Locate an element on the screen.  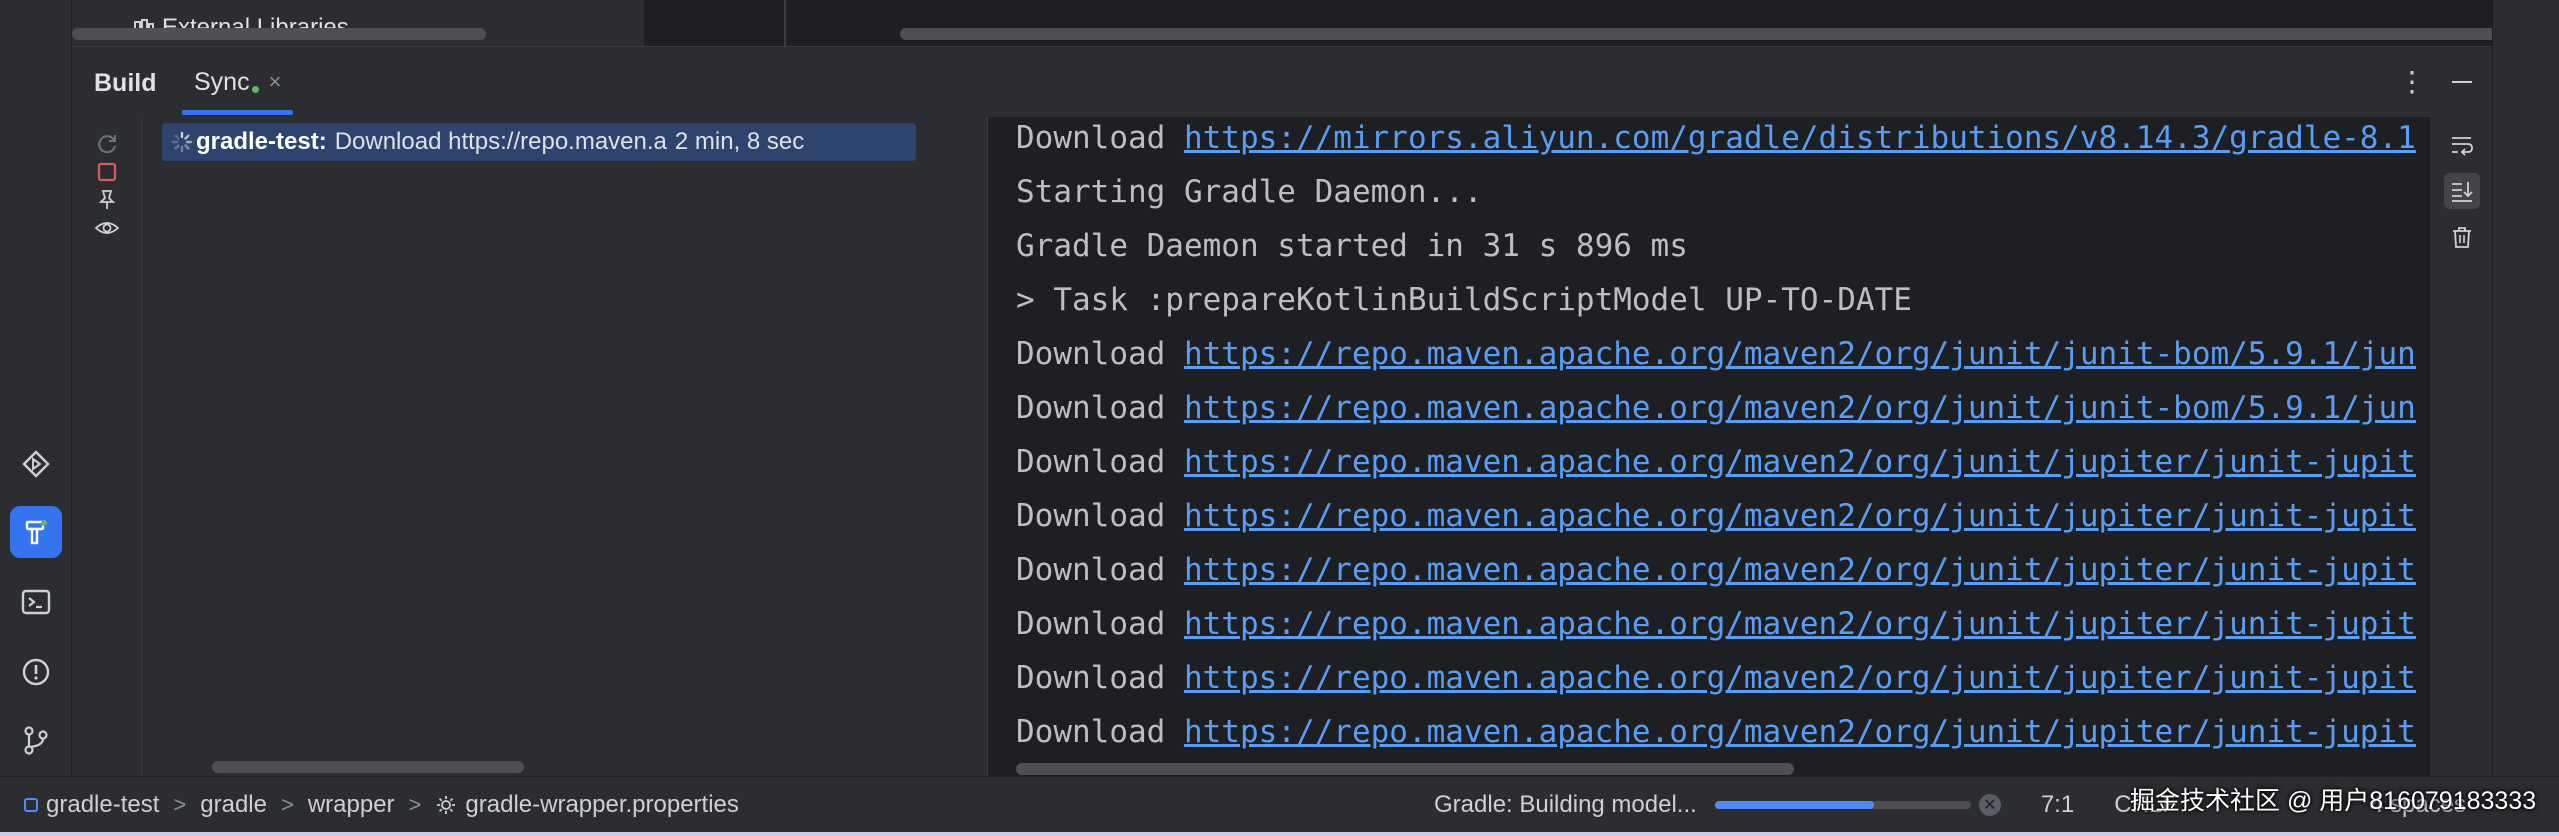
terminal-tool-button is located at coordinates (36, 602).